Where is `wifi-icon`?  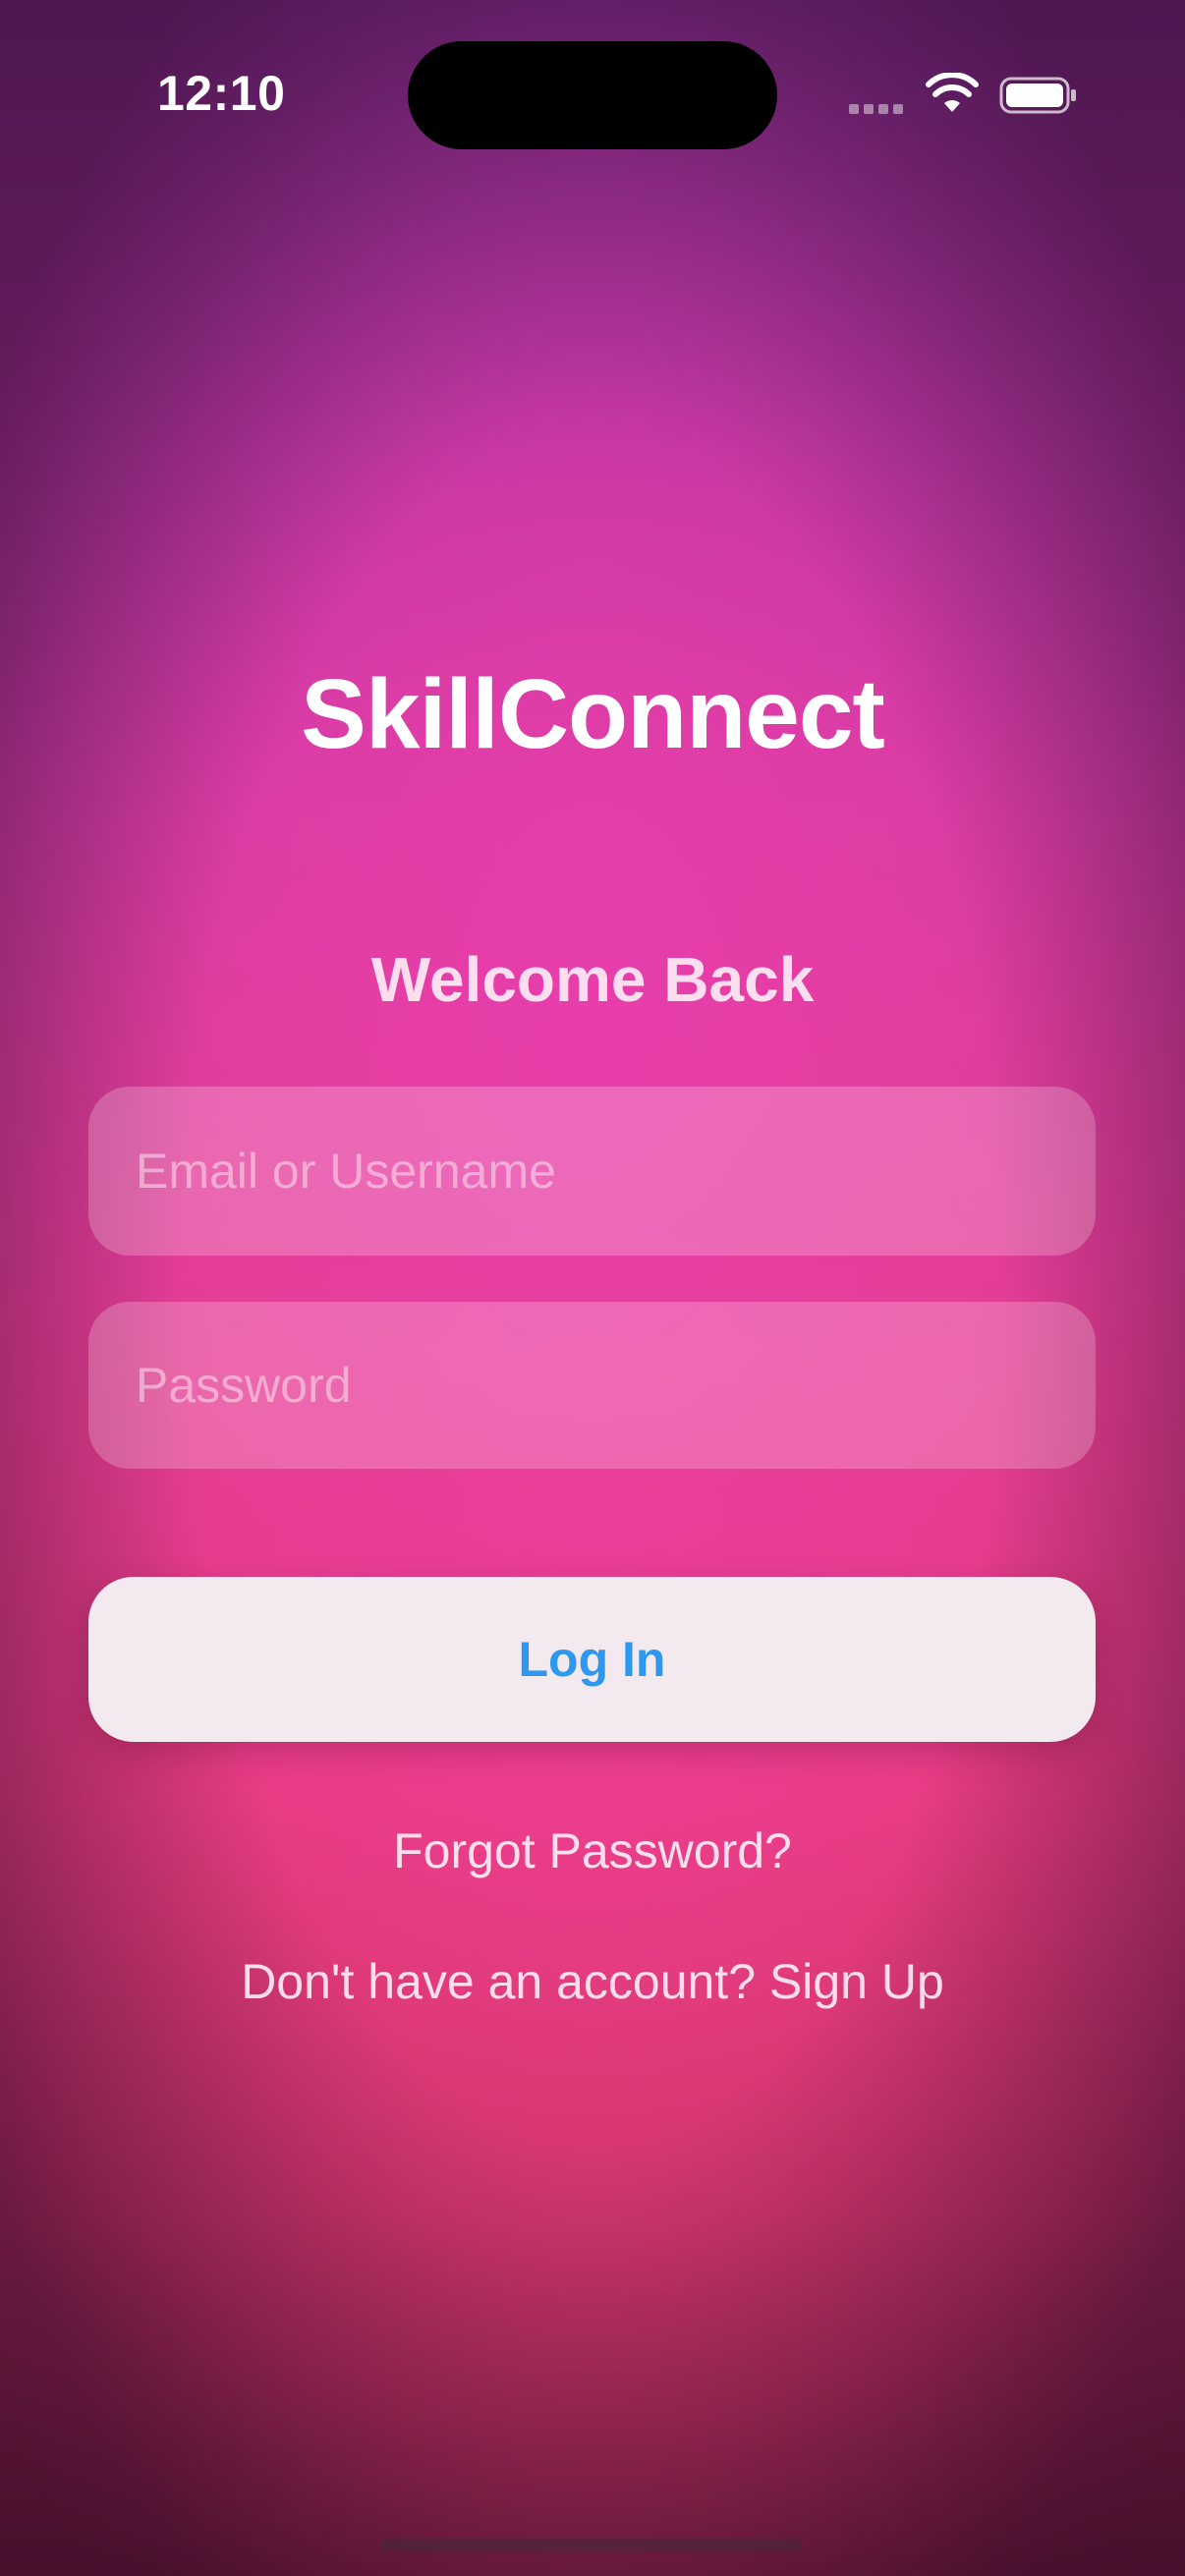
wifi-icon is located at coordinates (953, 92).